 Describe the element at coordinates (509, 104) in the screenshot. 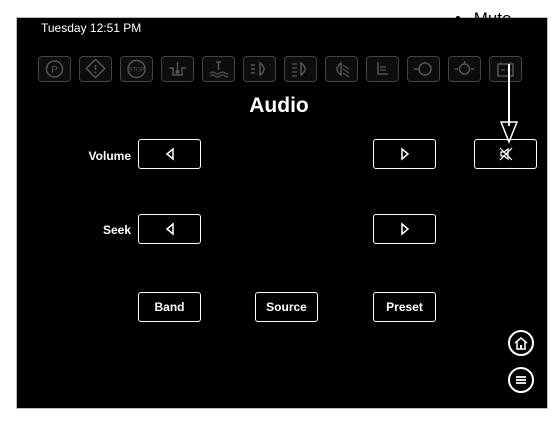

I see `callout-arrow` at that location.